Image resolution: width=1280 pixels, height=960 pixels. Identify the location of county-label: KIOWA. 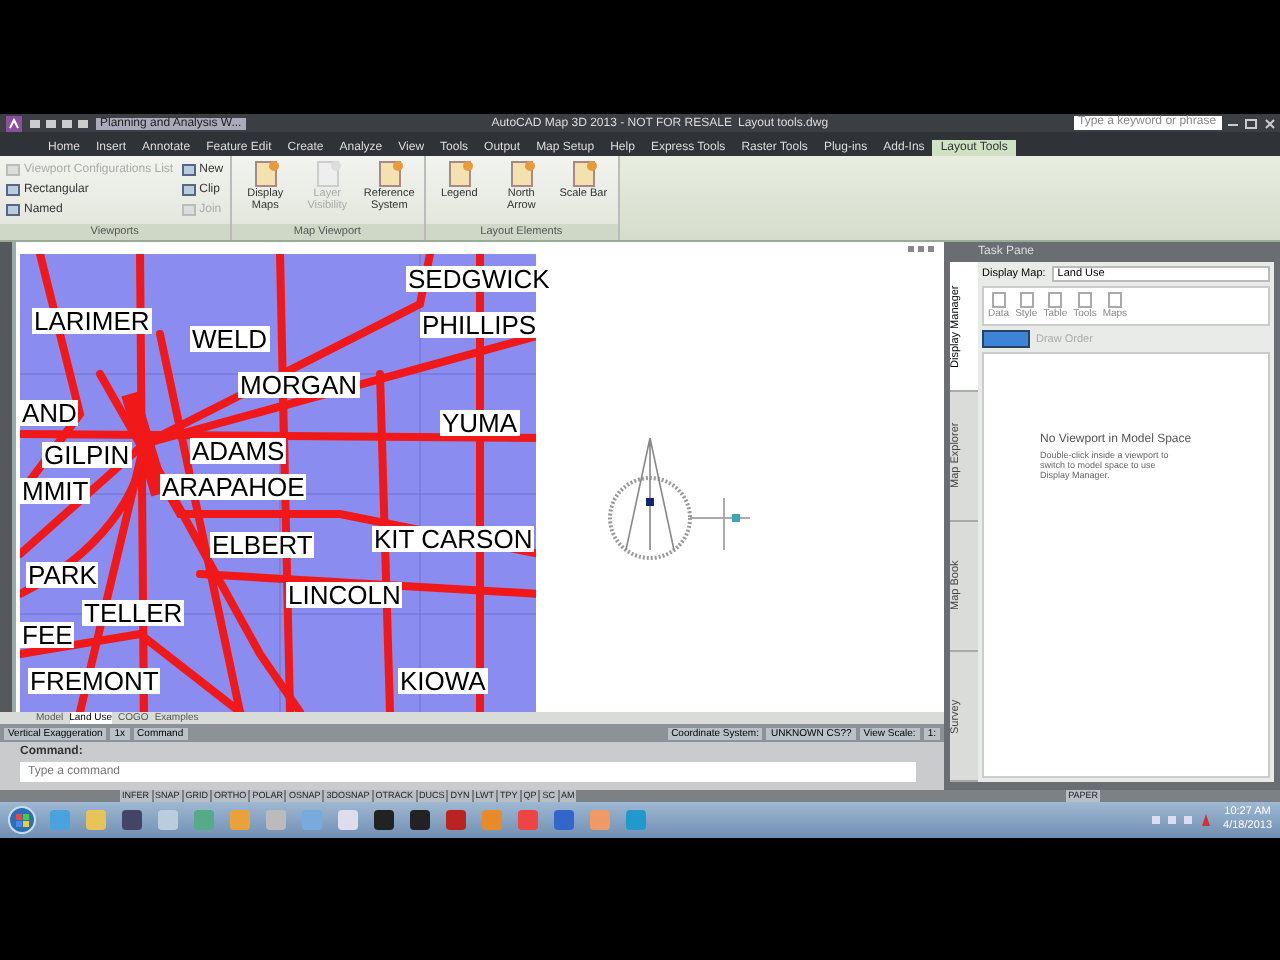
(443, 681).